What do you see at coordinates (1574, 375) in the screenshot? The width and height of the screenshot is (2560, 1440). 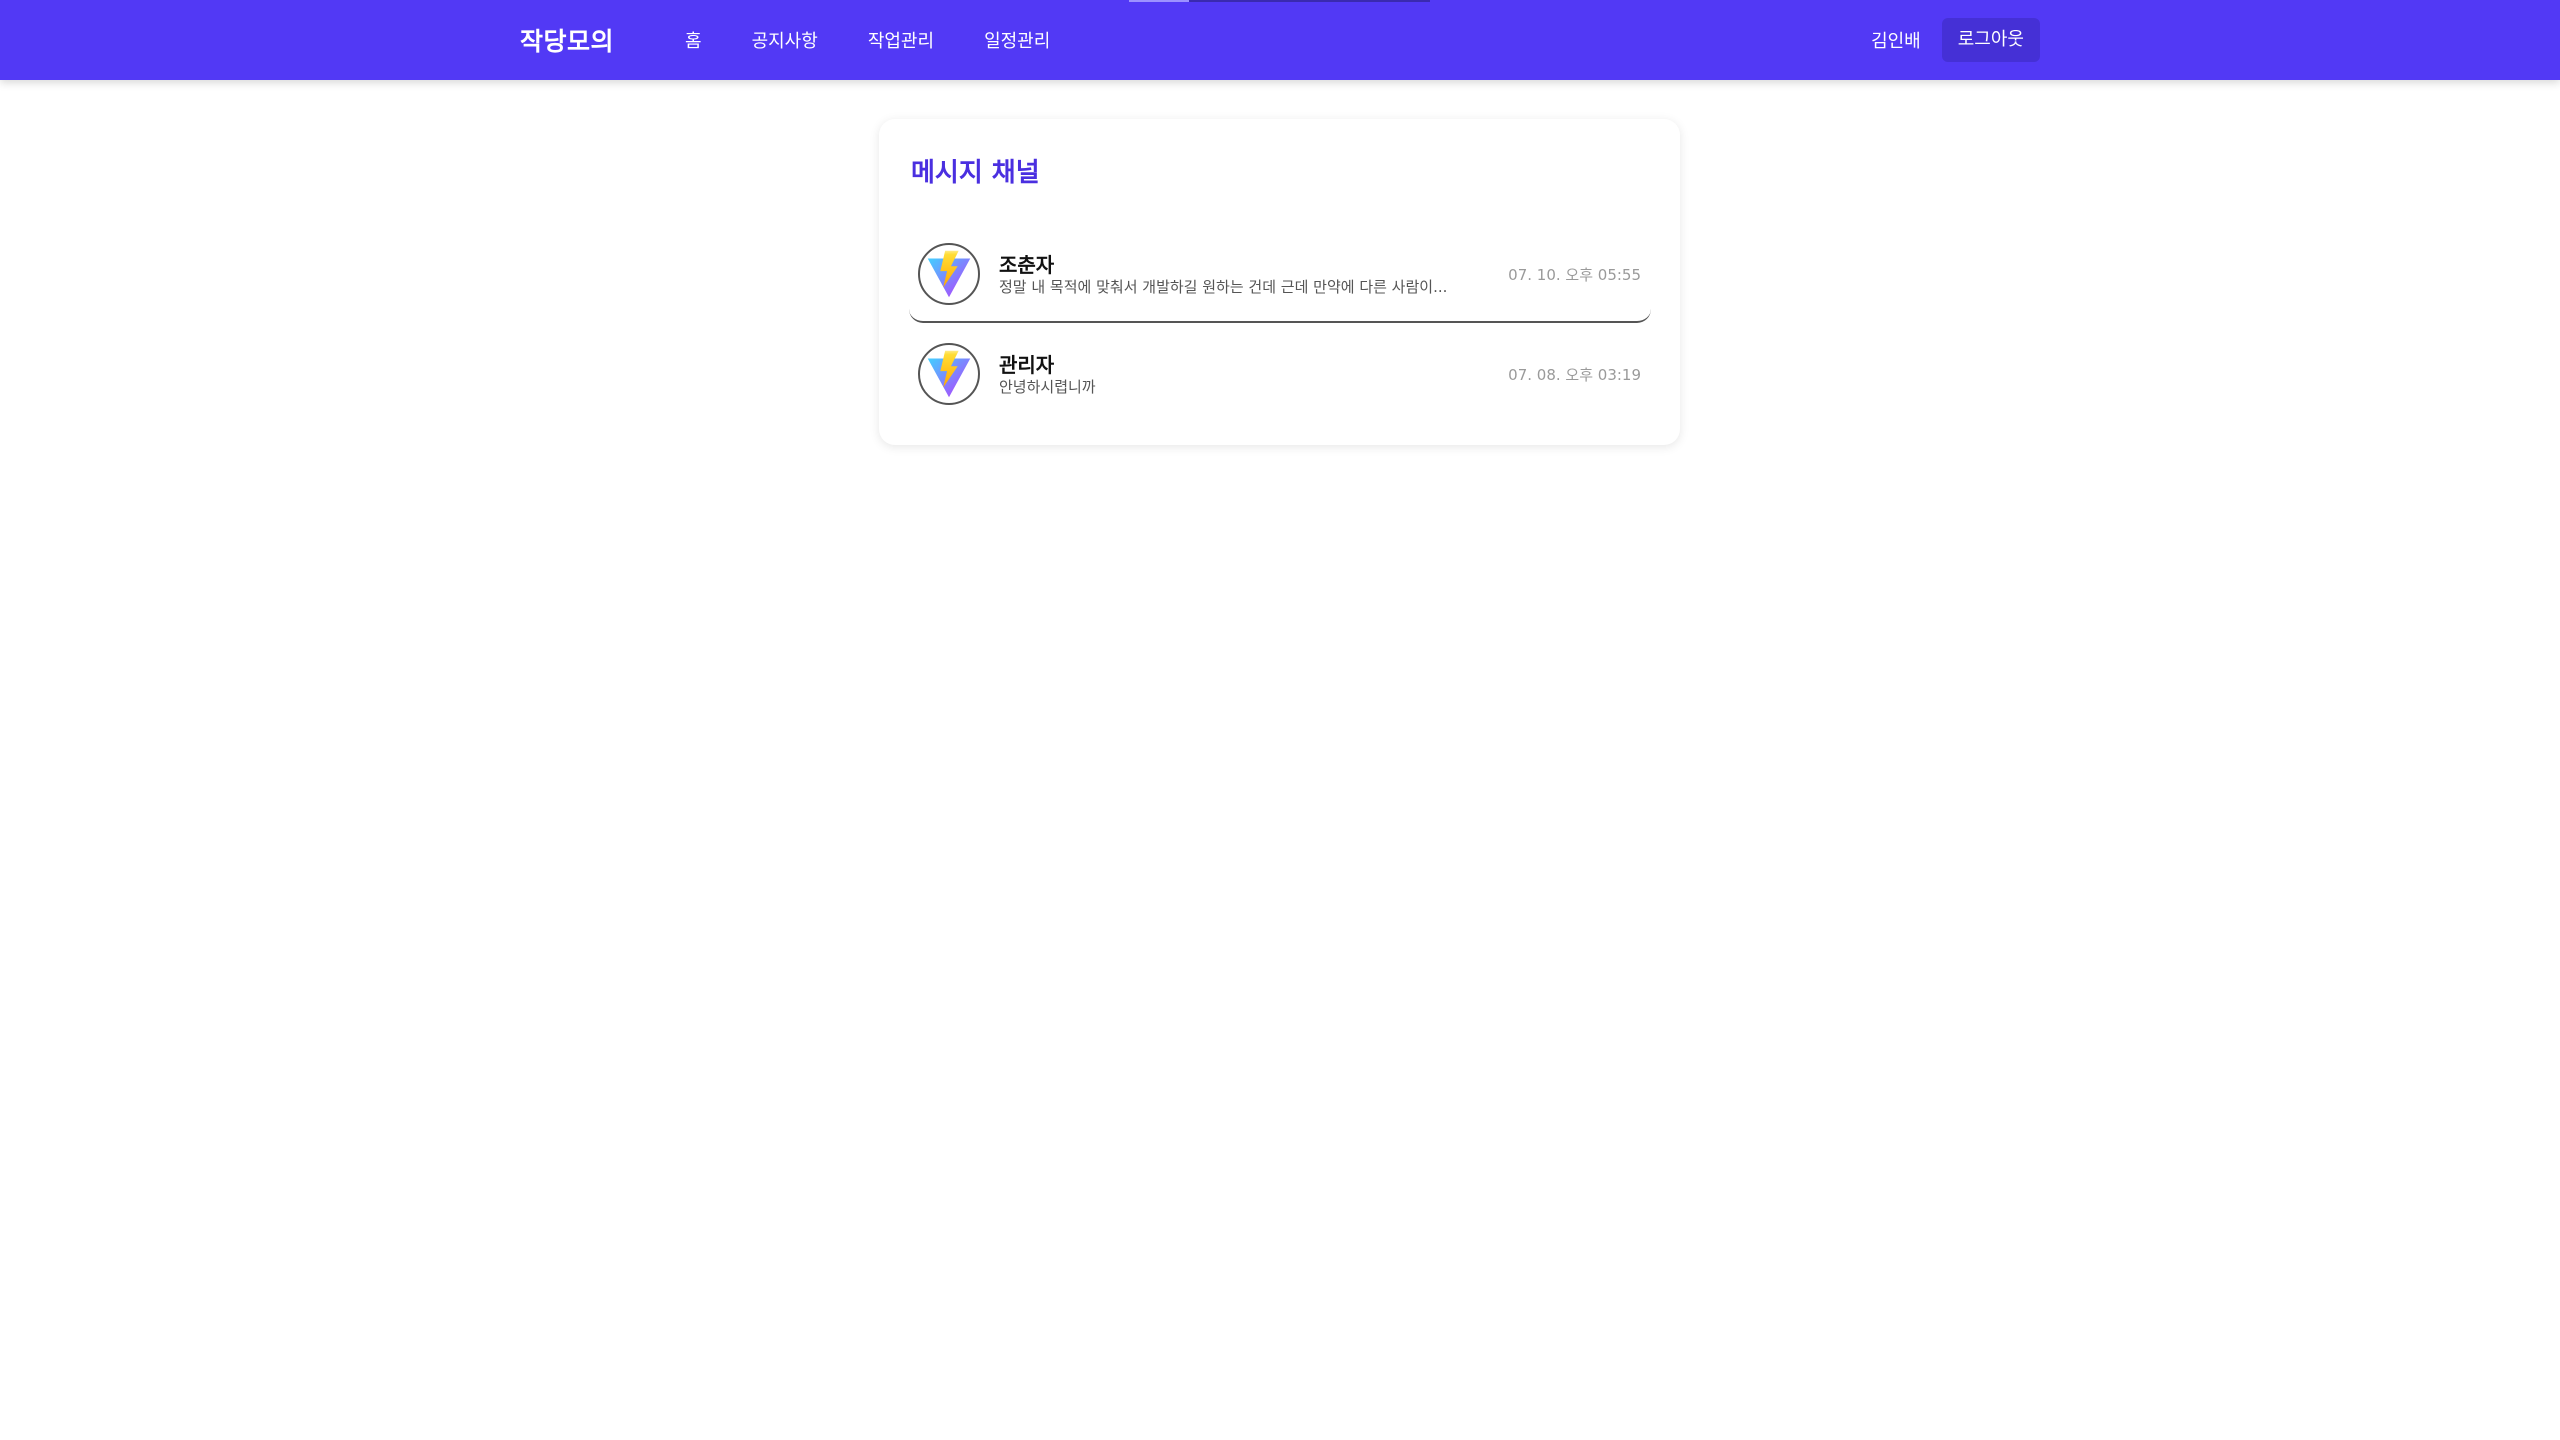 I see `channel-timestamp: 07. 08. 오후 03:19` at bounding box center [1574, 375].